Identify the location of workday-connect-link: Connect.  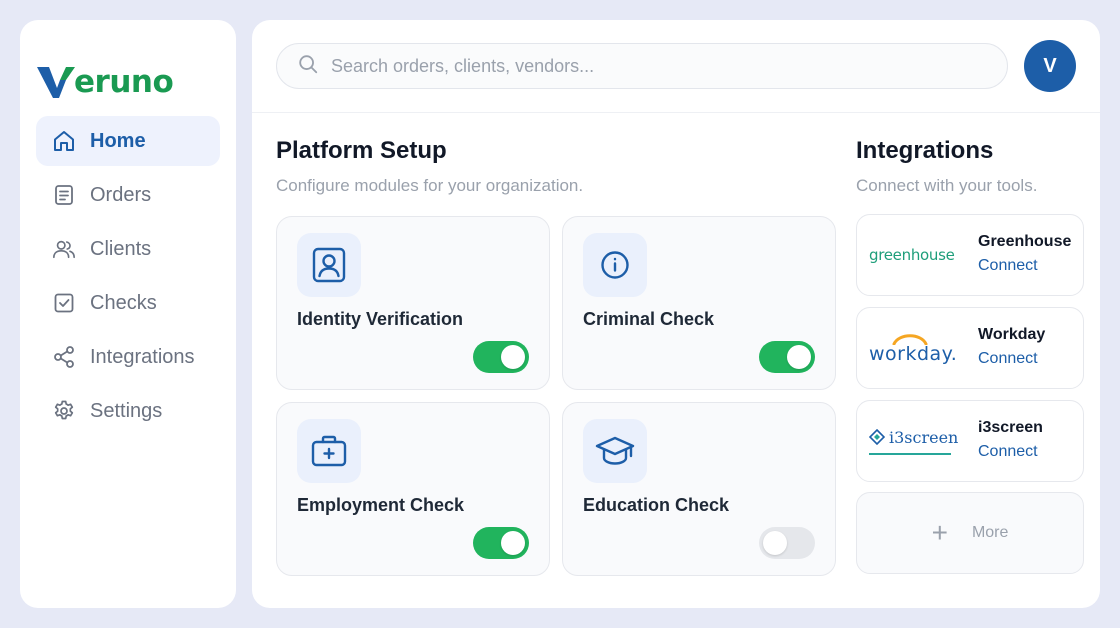
(1008, 359).